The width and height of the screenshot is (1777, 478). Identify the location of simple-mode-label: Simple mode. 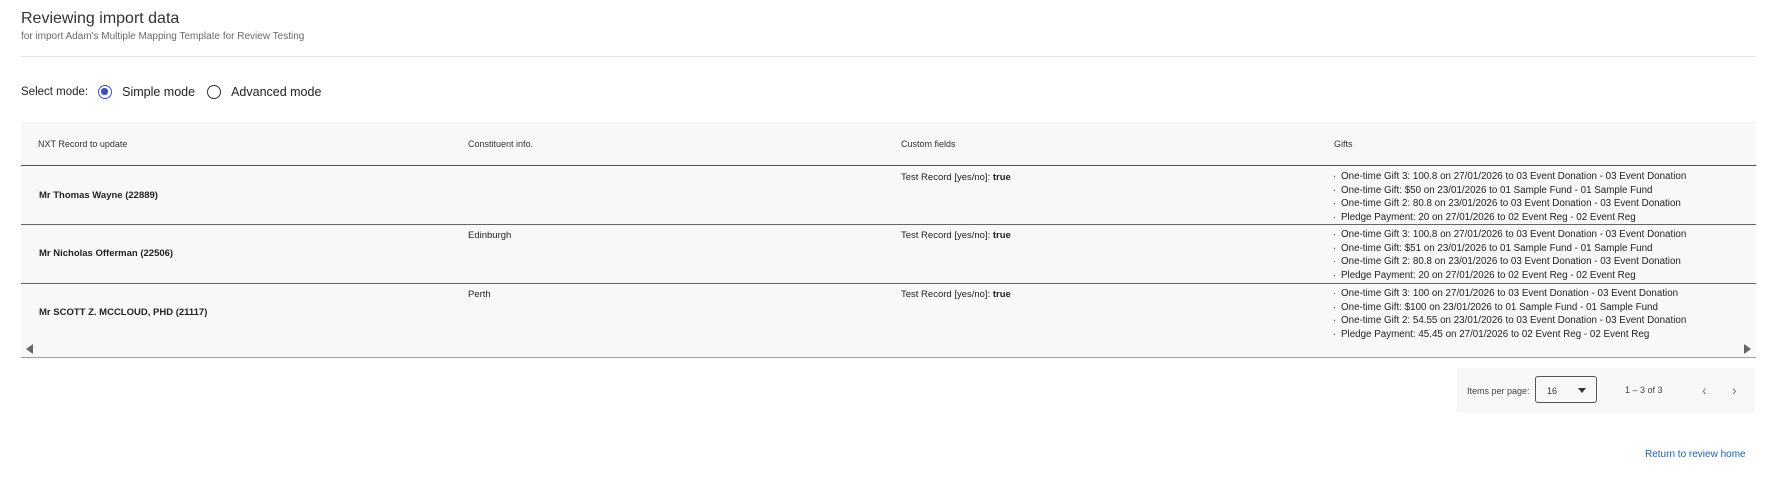
(158, 92).